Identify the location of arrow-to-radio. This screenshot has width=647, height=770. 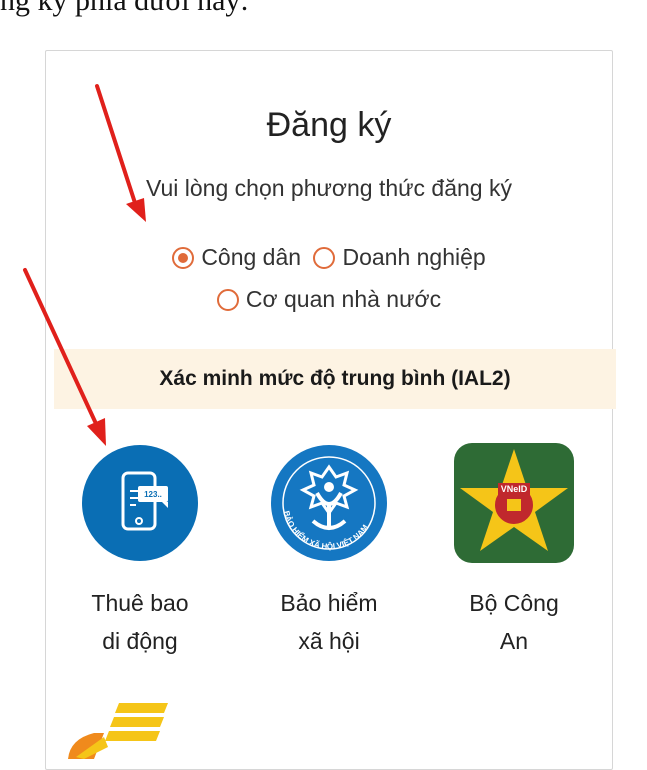
(116, 146).